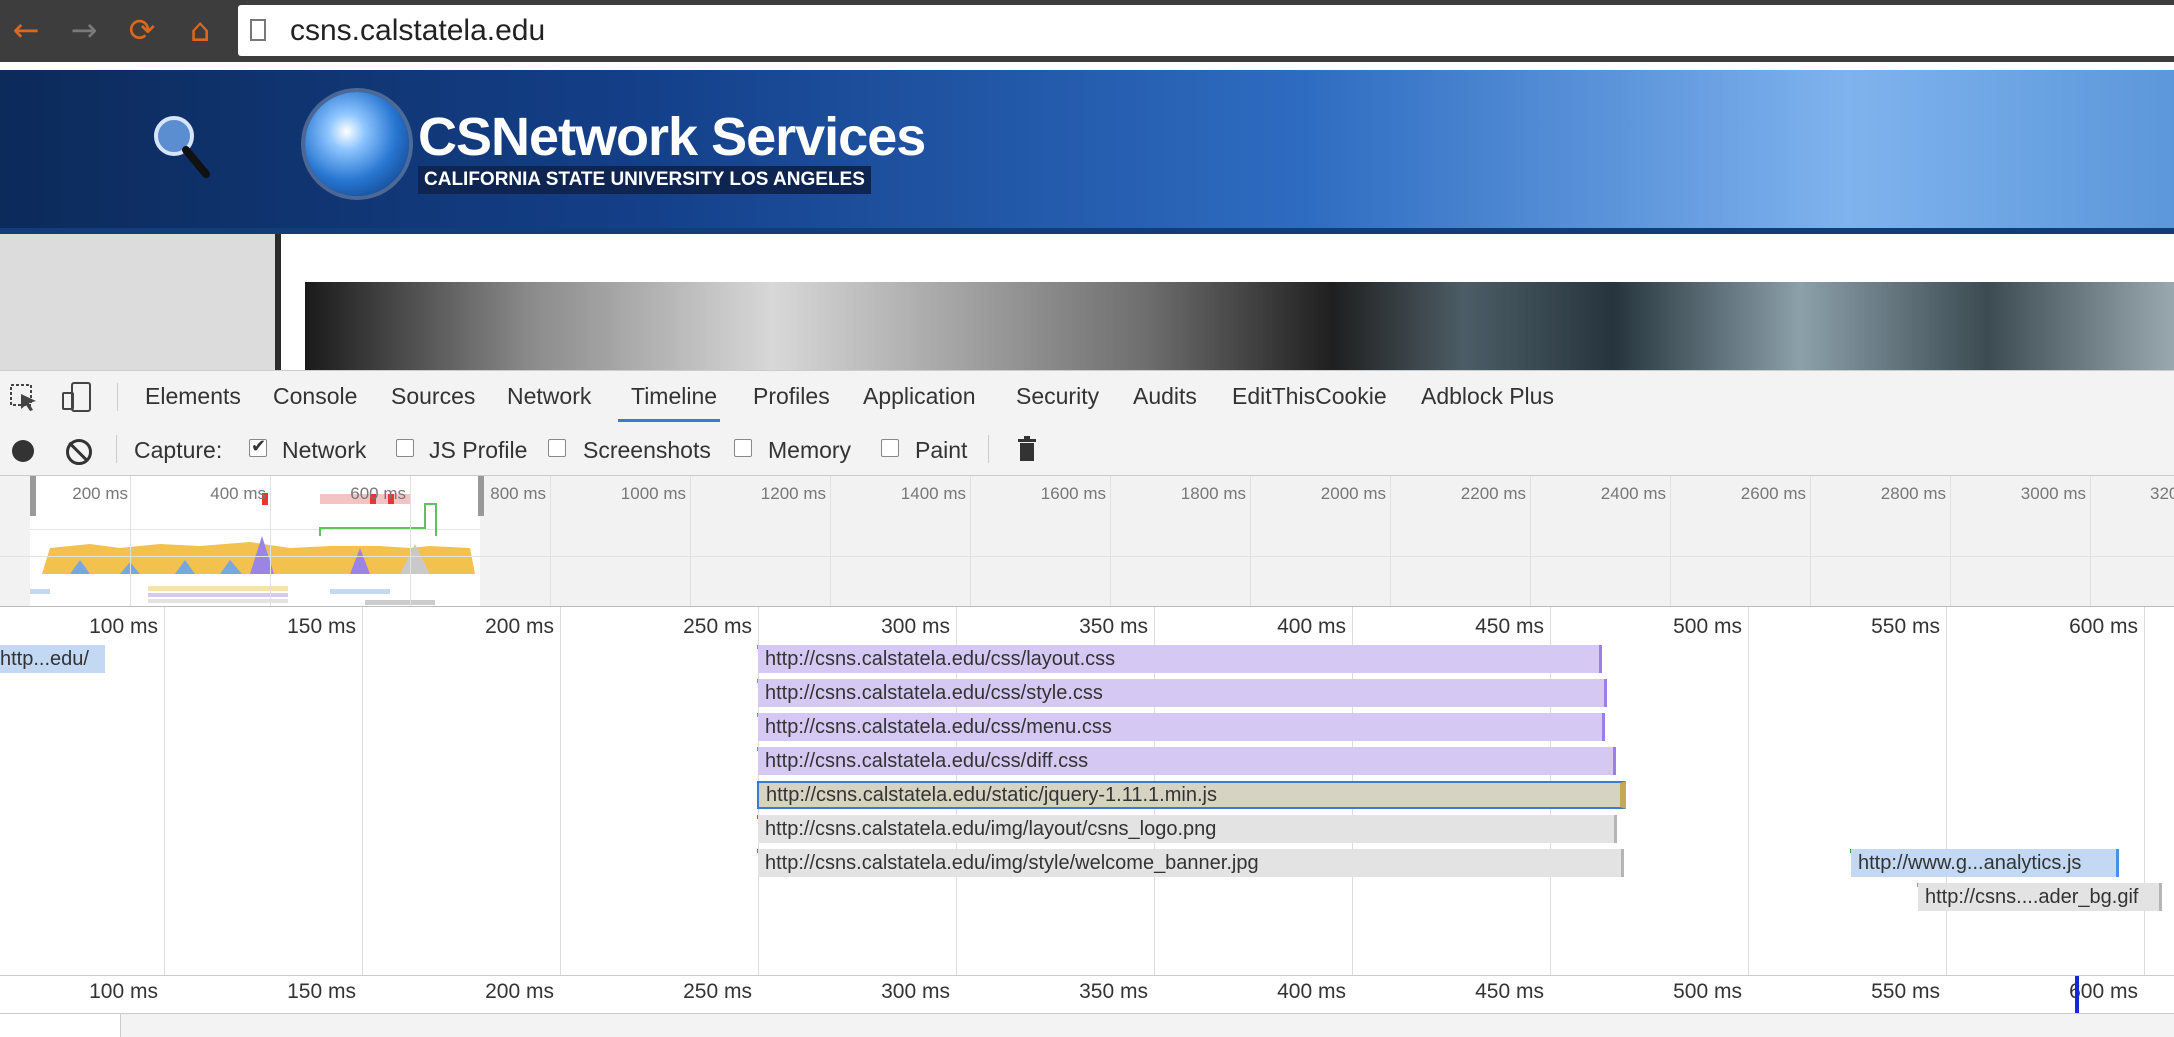  What do you see at coordinates (2040, 897) in the screenshot?
I see `request-bar-header-bg-gif: http://csns....ader_bg.gif` at bounding box center [2040, 897].